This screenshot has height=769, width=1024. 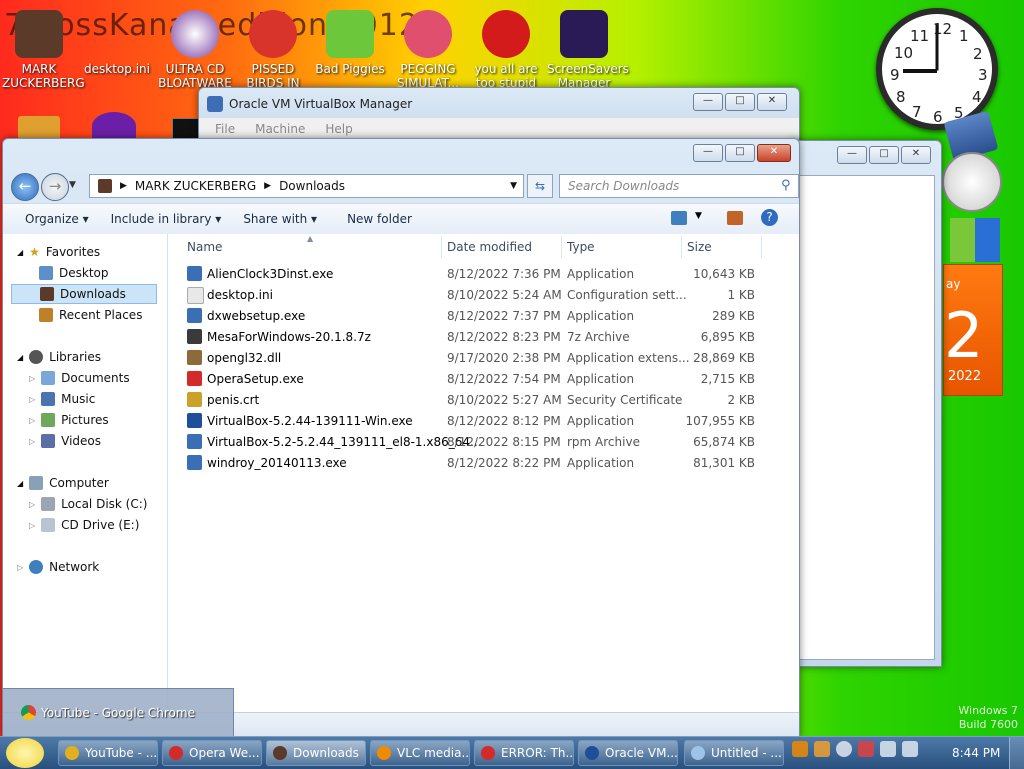 I want to click on organize-button: Organize ▾, so click(x=57, y=219).